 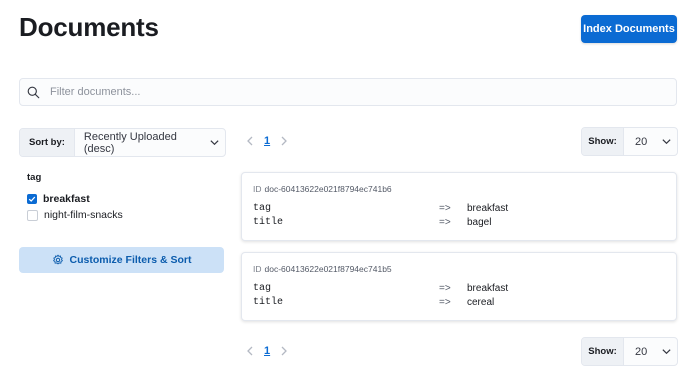 I want to click on search-input, so click(x=361, y=92).